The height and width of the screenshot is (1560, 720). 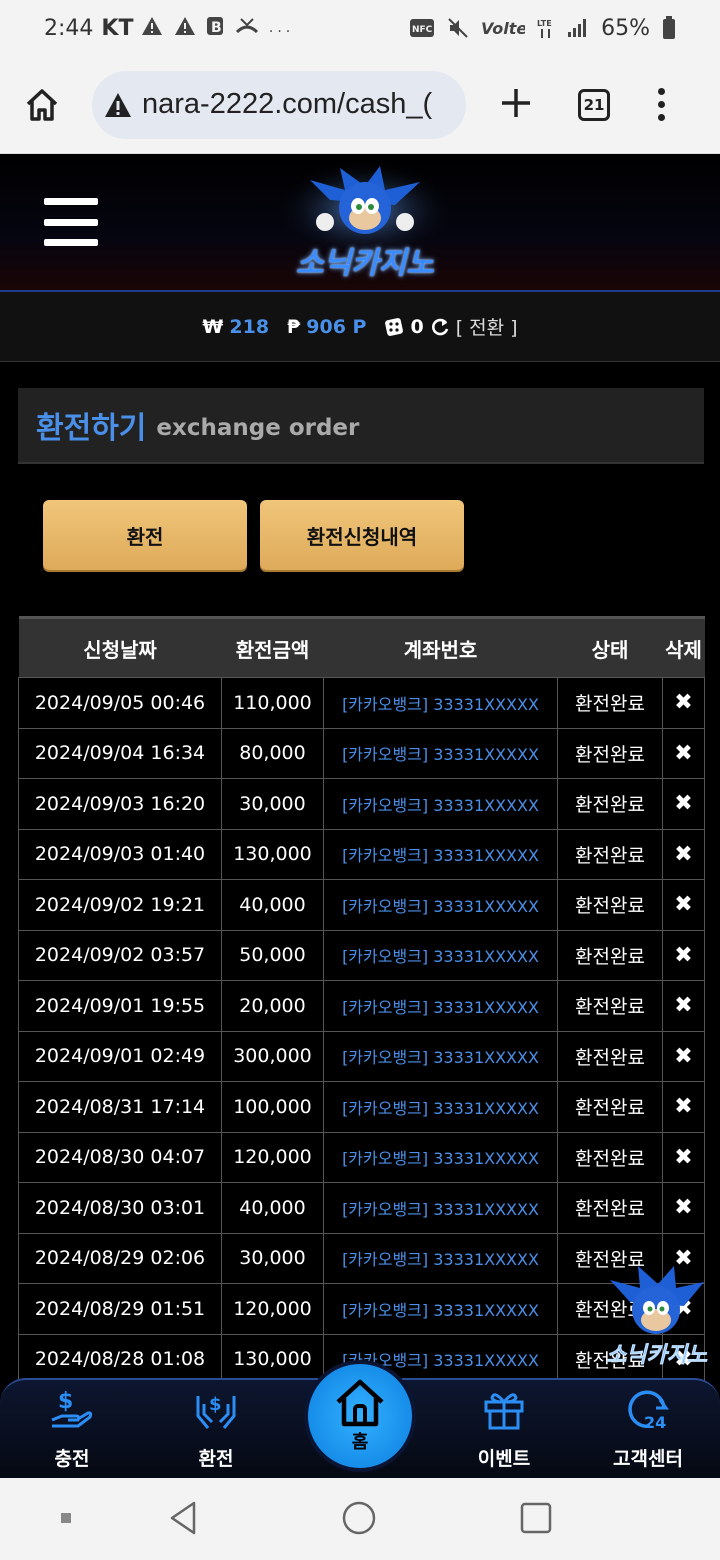 What do you see at coordinates (117, 28) in the screenshot?
I see `status-carrier: KT` at bounding box center [117, 28].